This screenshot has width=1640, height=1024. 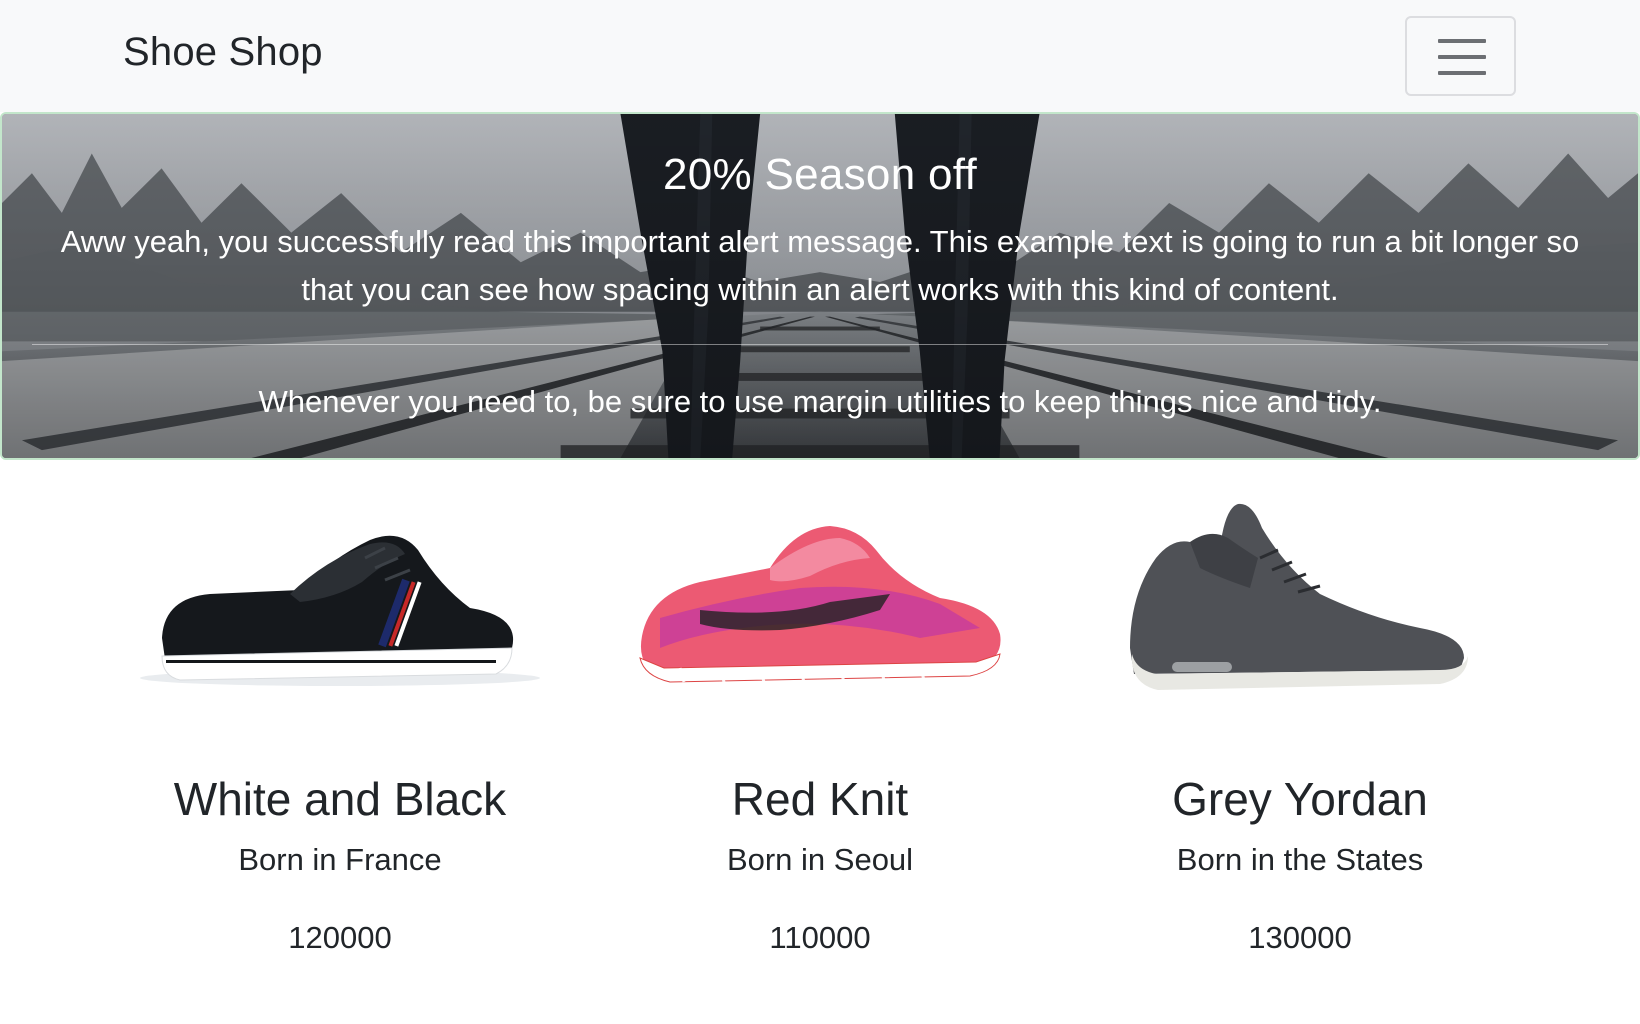 I want to click on product-price: 130000, so click(x=1300, y=937).